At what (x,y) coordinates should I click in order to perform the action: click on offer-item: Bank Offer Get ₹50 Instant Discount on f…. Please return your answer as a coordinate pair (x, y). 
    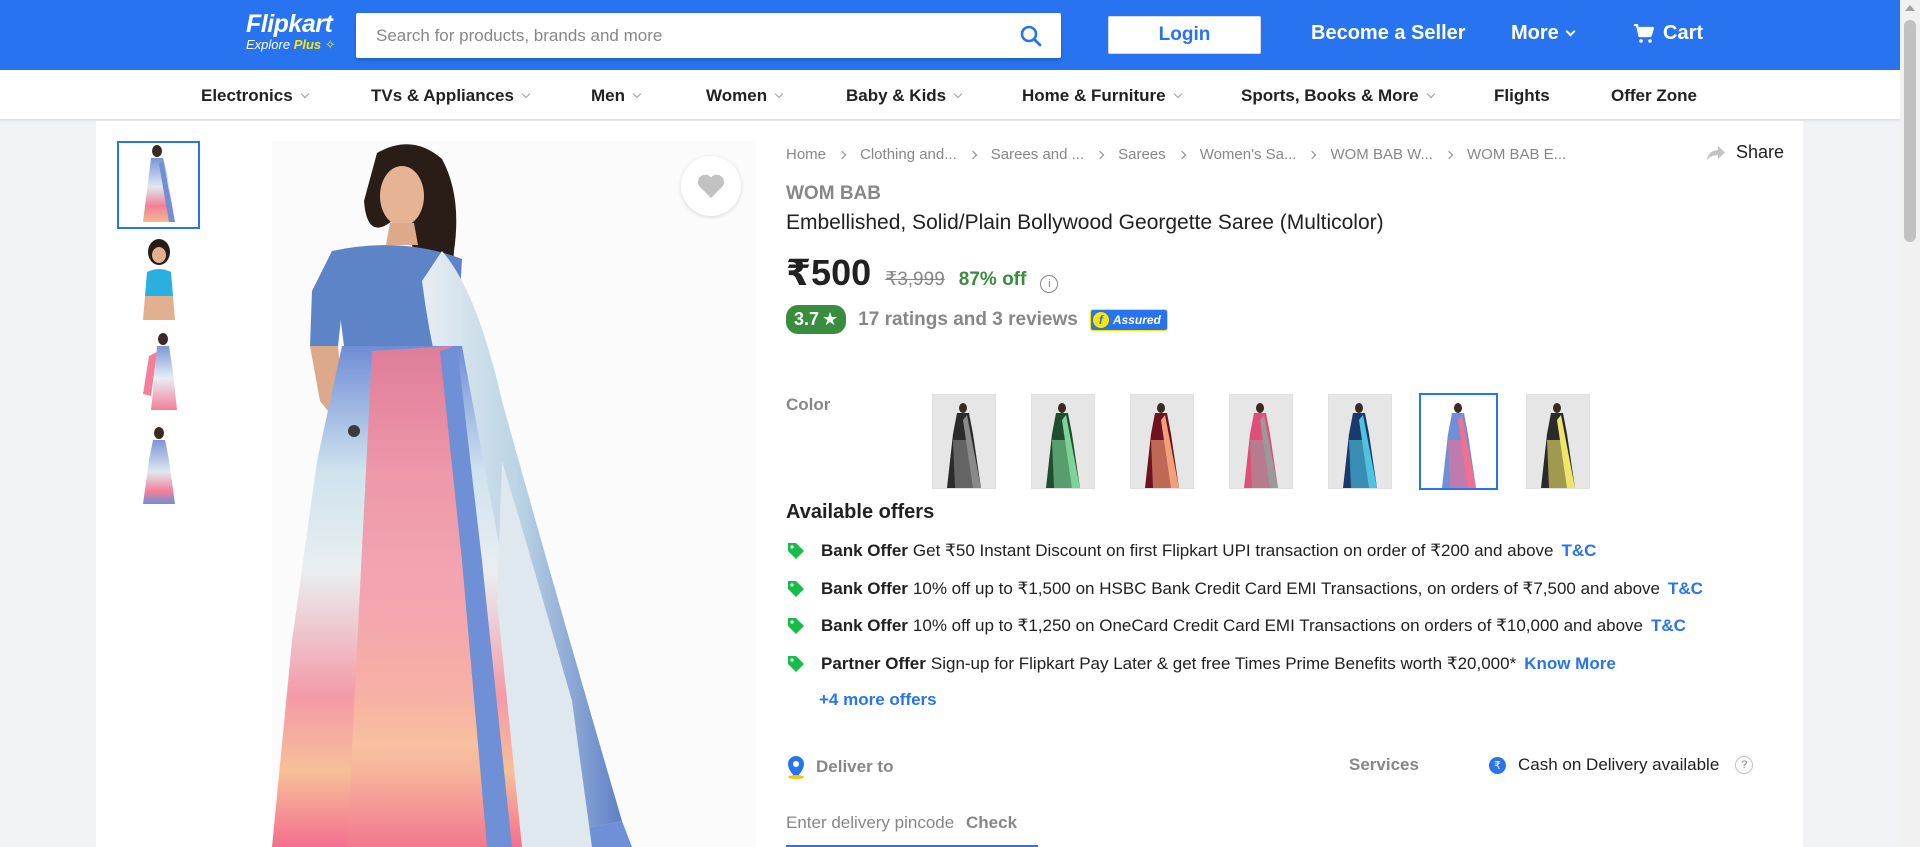
    Looking at the image, I should click on (1191, 551).